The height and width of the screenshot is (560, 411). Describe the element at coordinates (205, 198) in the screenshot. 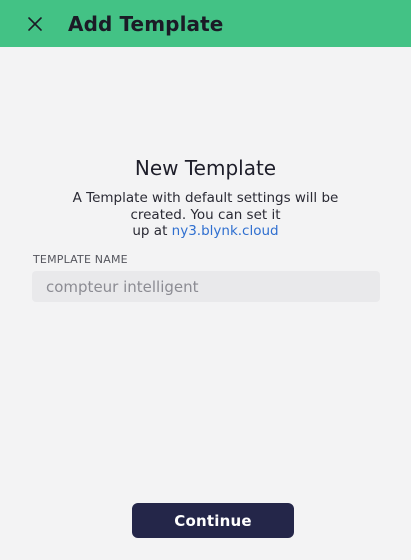

I see `description-line-1: A Template with default settings will be` at that location.